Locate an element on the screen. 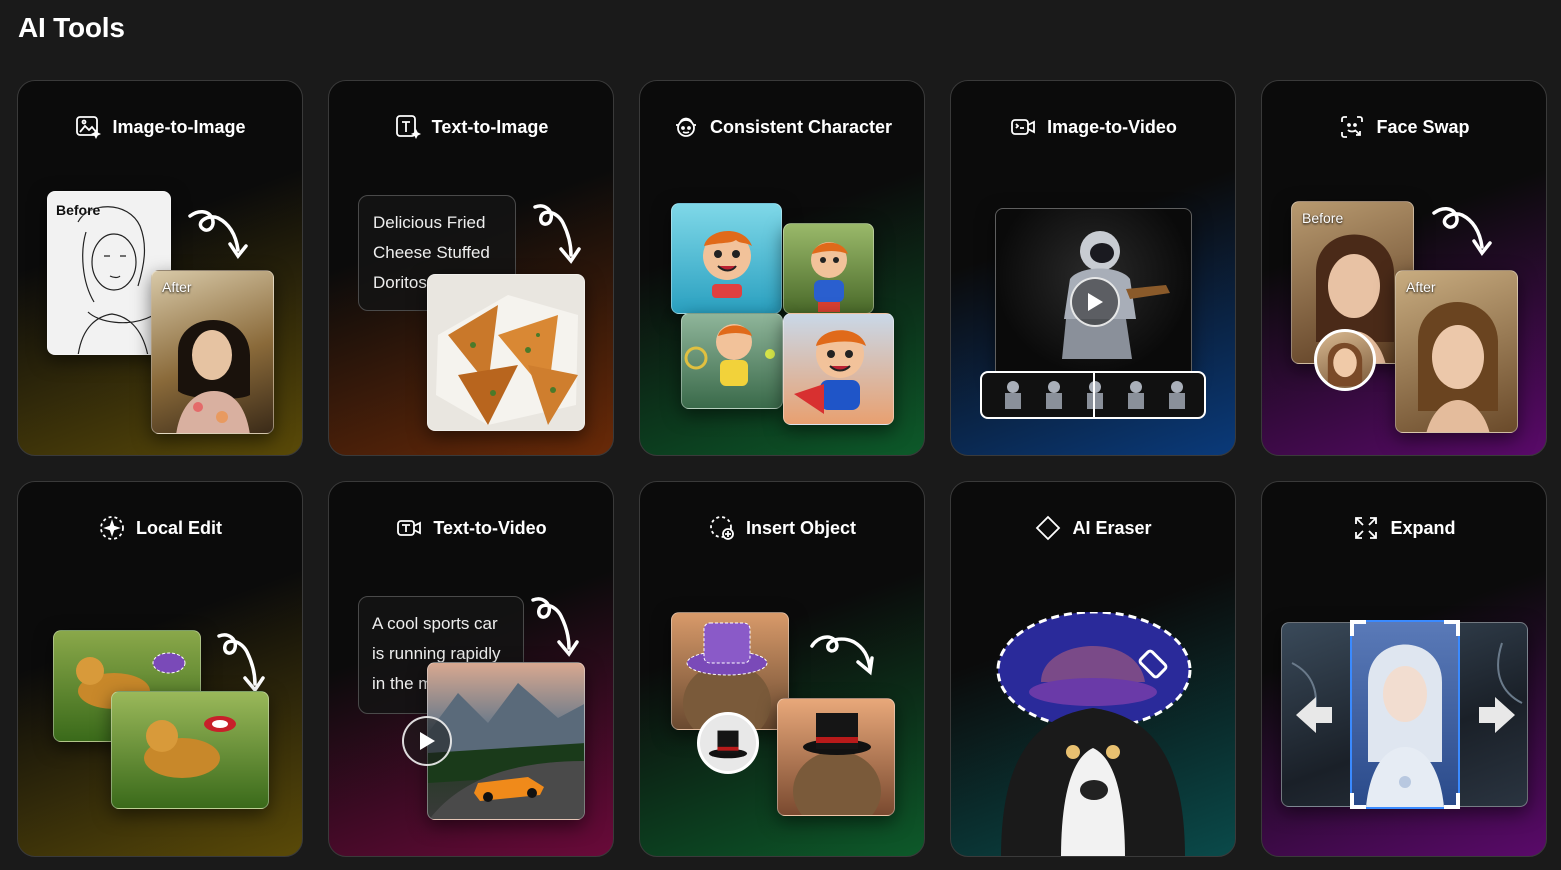  expand-focus-image is located at coordinates (1405, 714).